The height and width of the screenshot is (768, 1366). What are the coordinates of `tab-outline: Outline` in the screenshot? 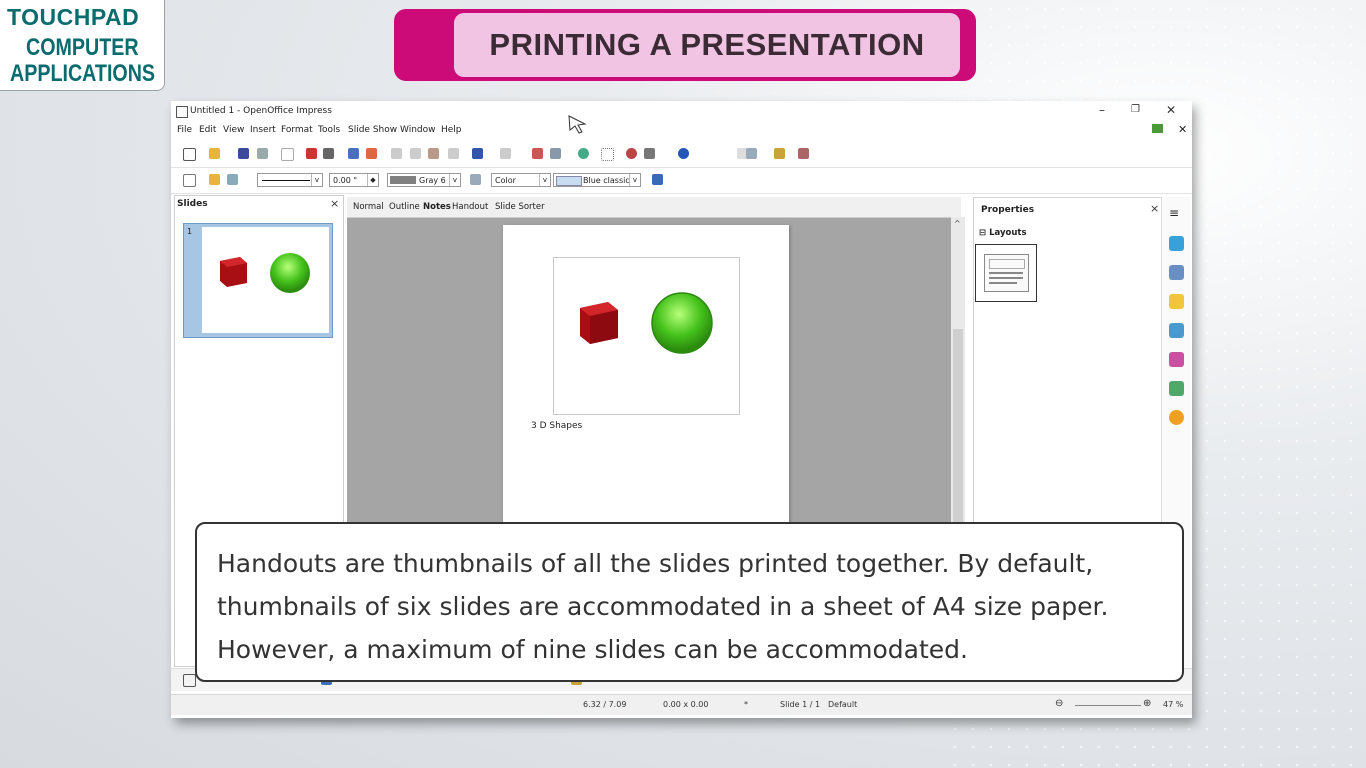 It's located at (404, 207).